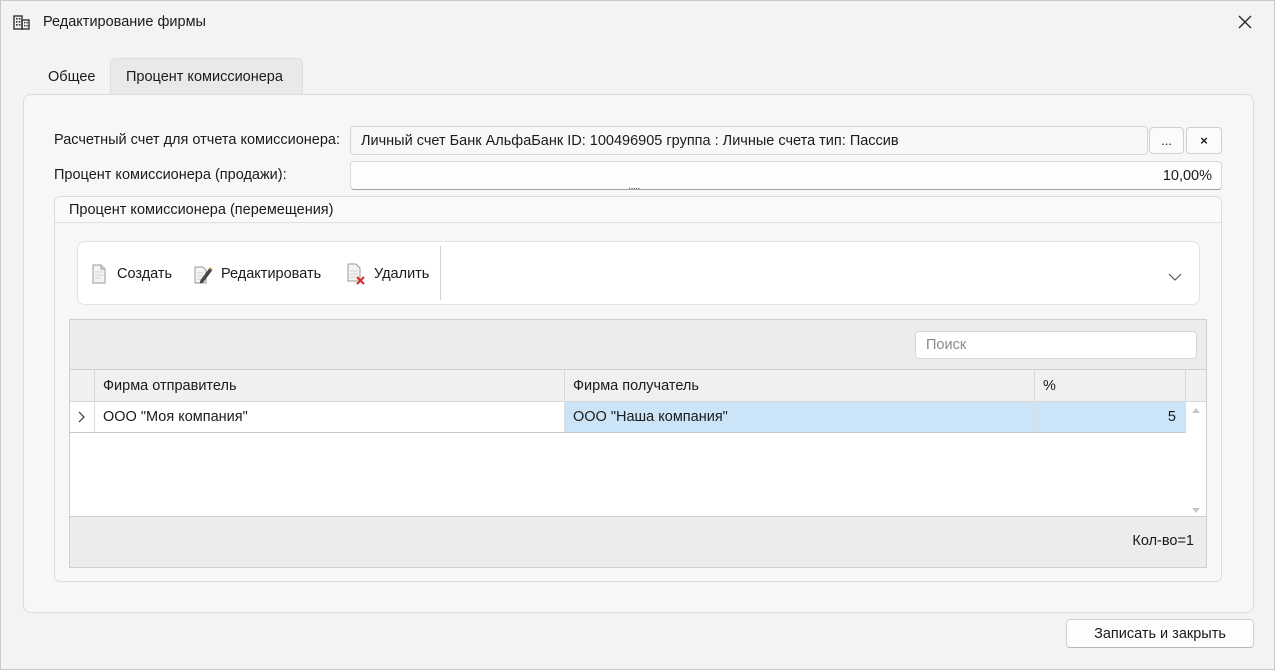 This screenshot has height=670, width=1275. What do you see at coordinates (99, 274) in the screenshot?
I see `new-document-icon` at bounding box center [99, 274].